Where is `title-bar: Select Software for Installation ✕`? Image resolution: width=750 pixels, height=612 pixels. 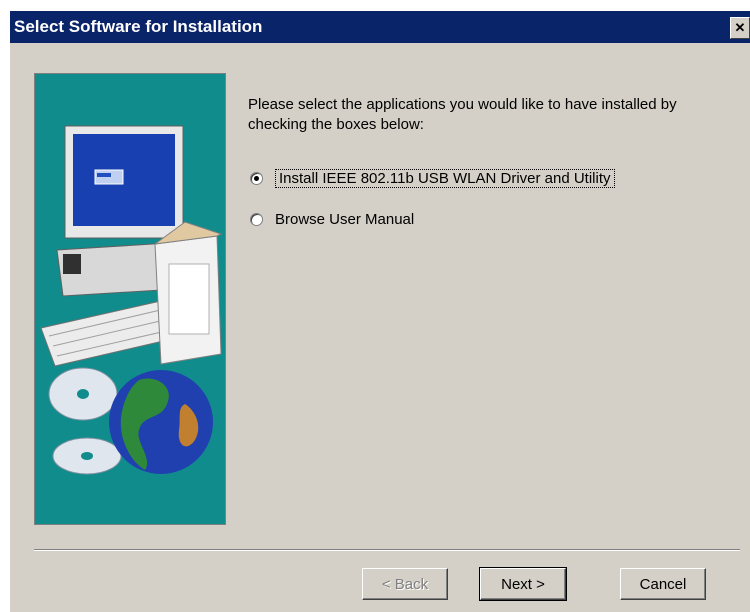
title-bar: Select Software for Installation ✕ is located at coordinates (380, 27).